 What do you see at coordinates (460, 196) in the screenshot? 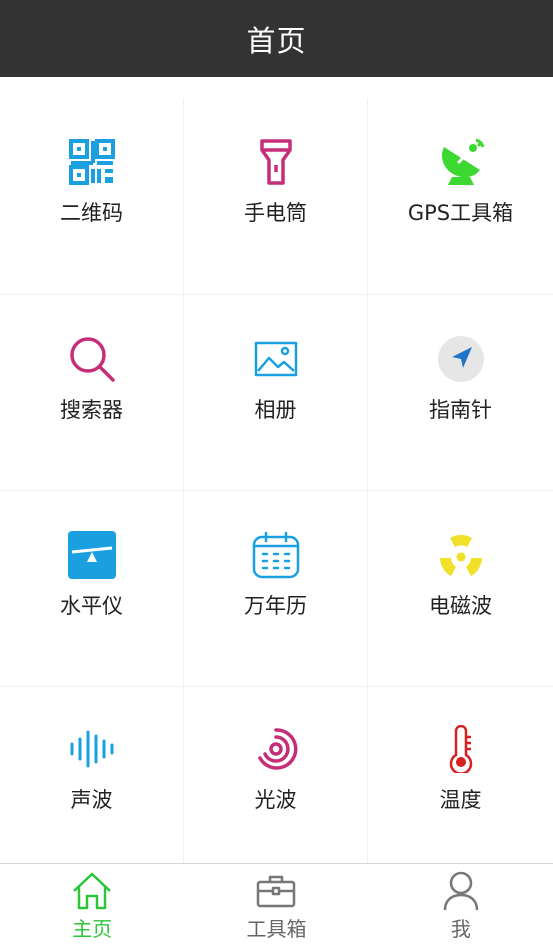
I see `tool-gps-toolbox: GPS工具箱` at bounding box center [460, 196].